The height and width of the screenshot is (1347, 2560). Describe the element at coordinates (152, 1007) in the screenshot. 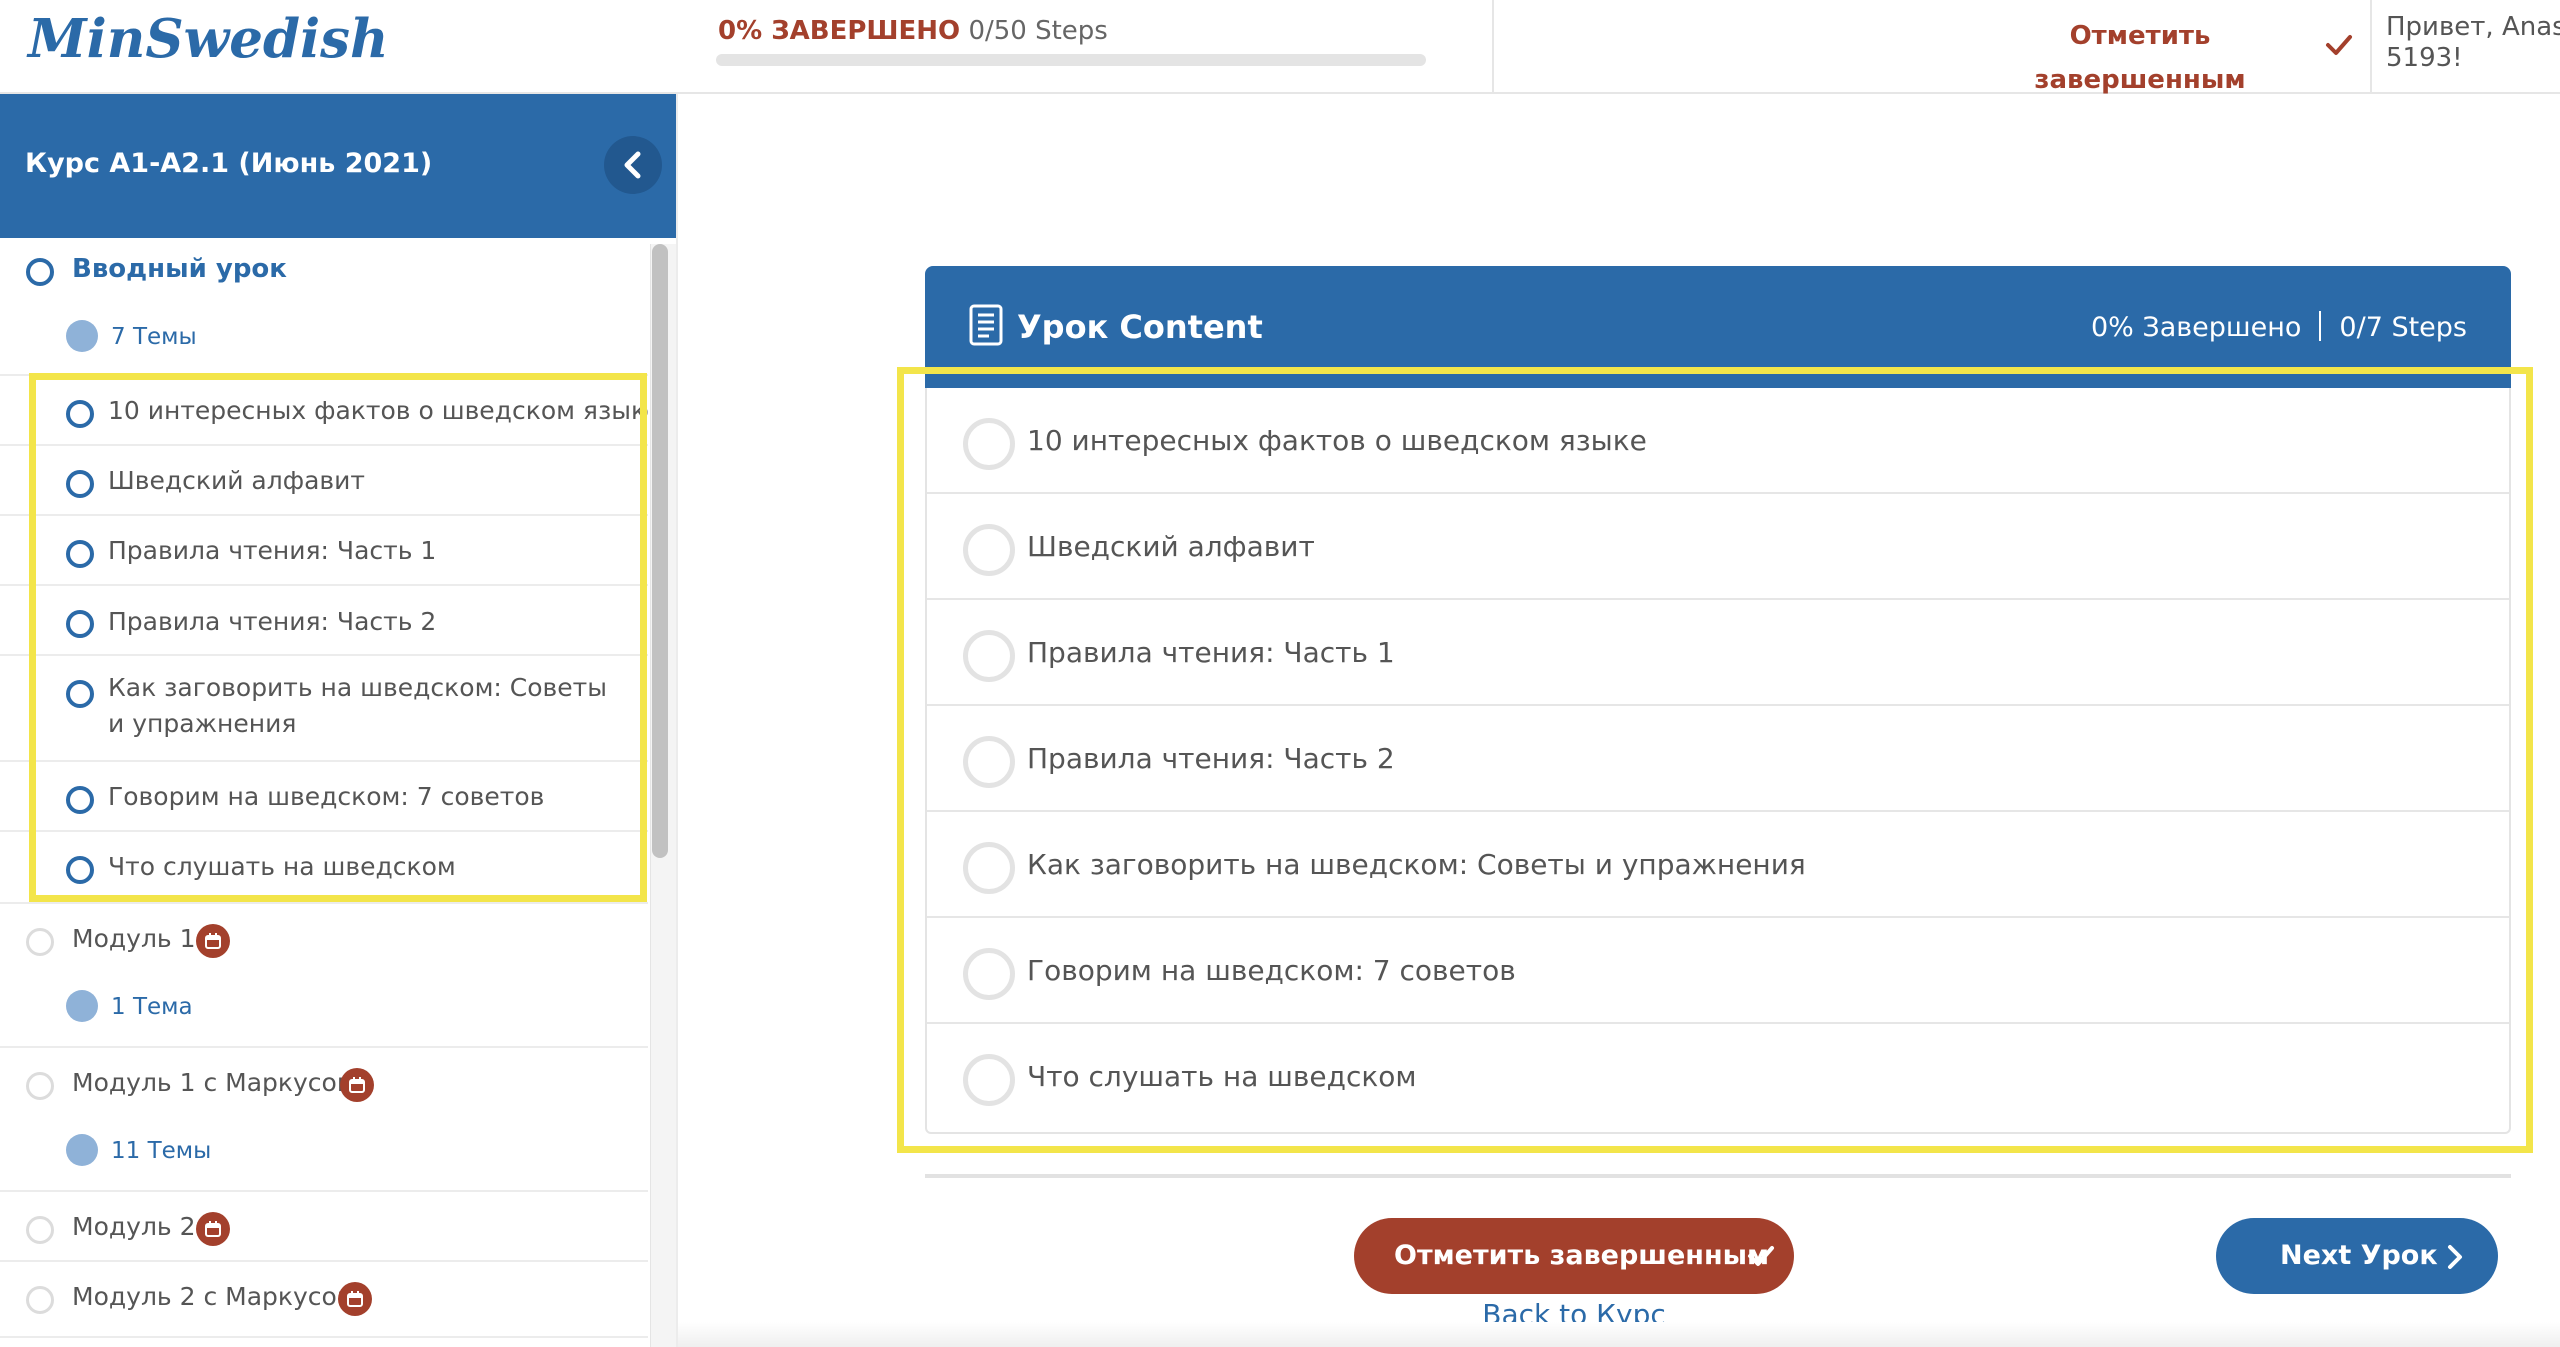

I see `topics-count-label: 1 Тема` at that location.